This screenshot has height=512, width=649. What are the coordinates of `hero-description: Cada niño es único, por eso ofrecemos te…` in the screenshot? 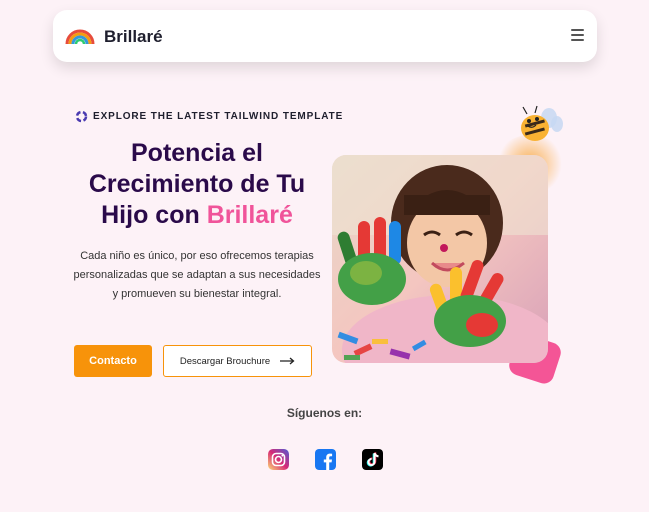 It's located at (197, 275).